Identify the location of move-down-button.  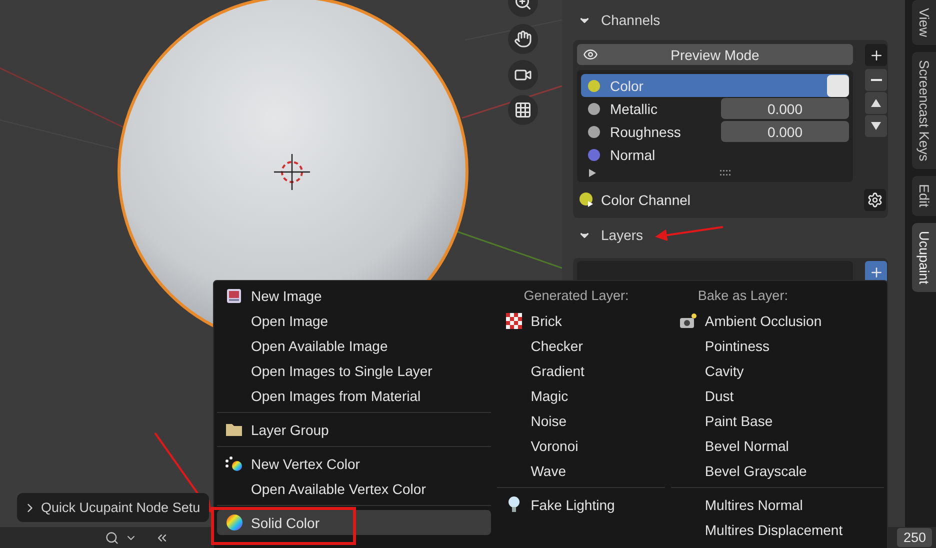
(876, 126).